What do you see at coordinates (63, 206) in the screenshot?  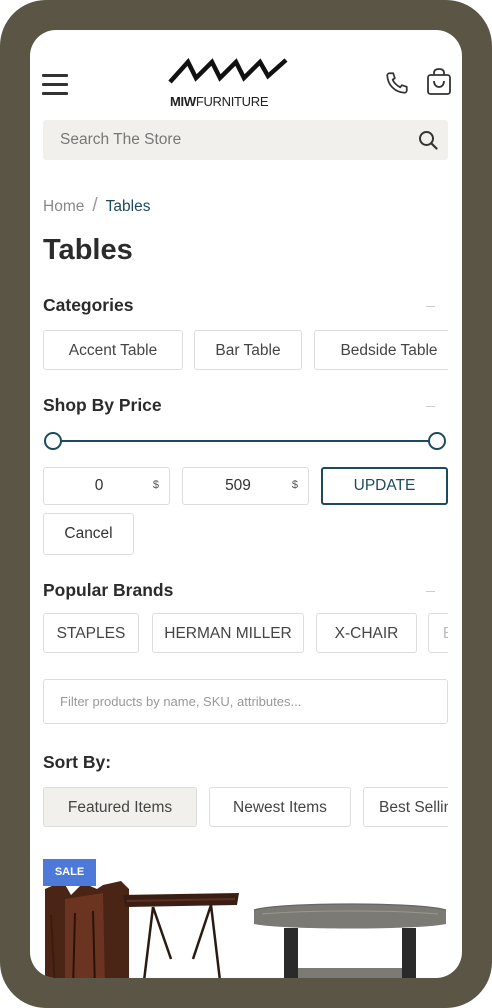 I see `breadcrumb-home: Home` at bounding box center [63, 206].